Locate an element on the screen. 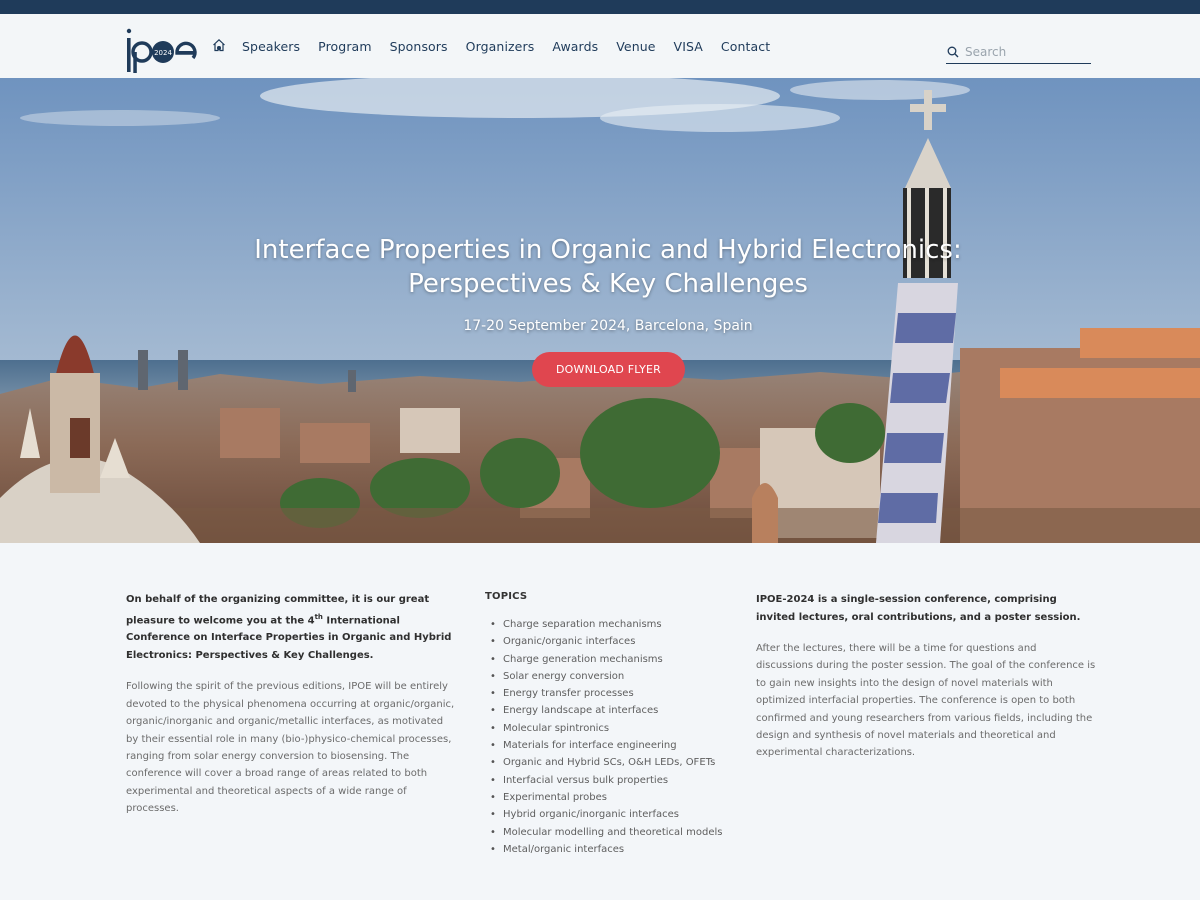 The height and width of the screenshot is (900, 1200). search-input is located at coordinates (1025, 51).